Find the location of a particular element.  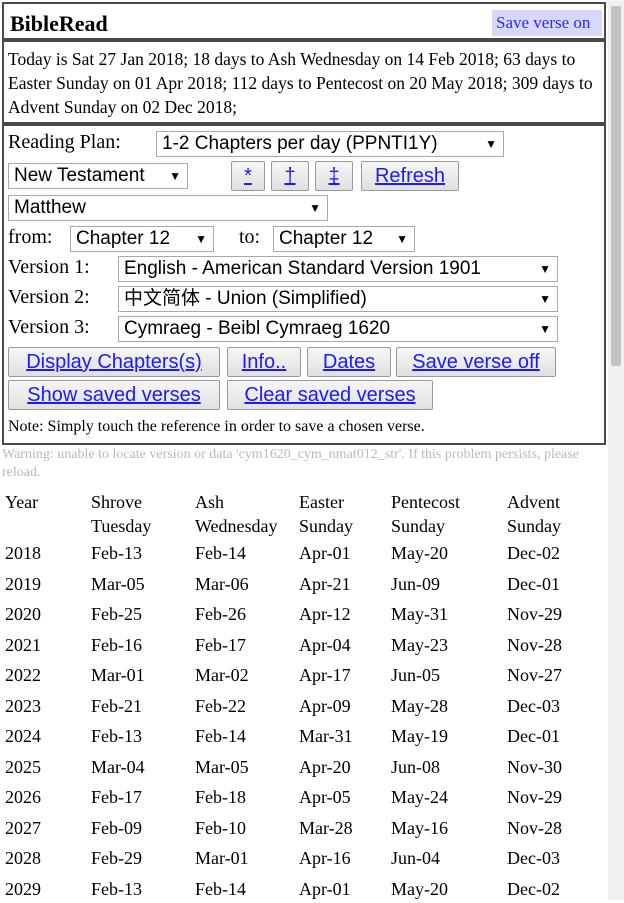

table-row: 2022Mar-01Mar-02Apr-17Jun-05Nov-27 is located at coordinates (303, 674).